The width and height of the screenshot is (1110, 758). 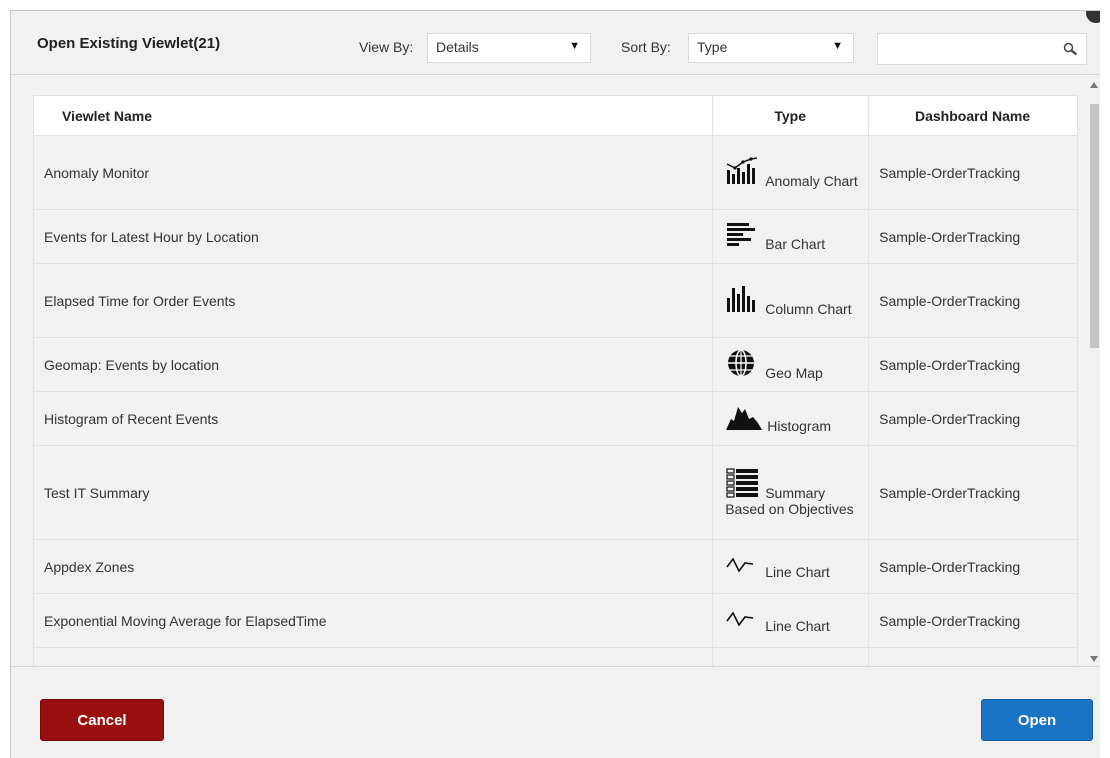 What do you see at coordinates (743, 364) in the screenshot?
I see `globe-icon` at bounding box center [743, 364].